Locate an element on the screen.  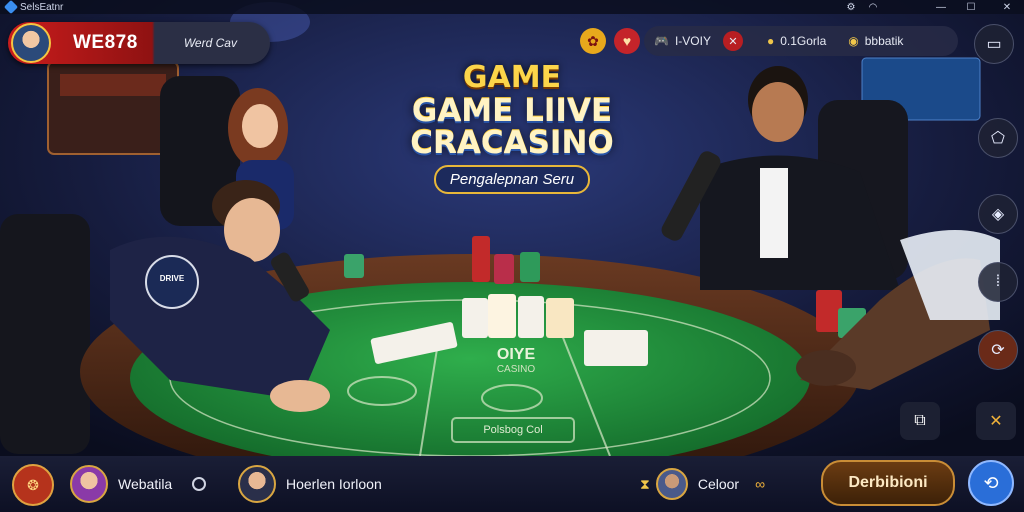
pin-button: ◈ is located at coordinates (998, 214).